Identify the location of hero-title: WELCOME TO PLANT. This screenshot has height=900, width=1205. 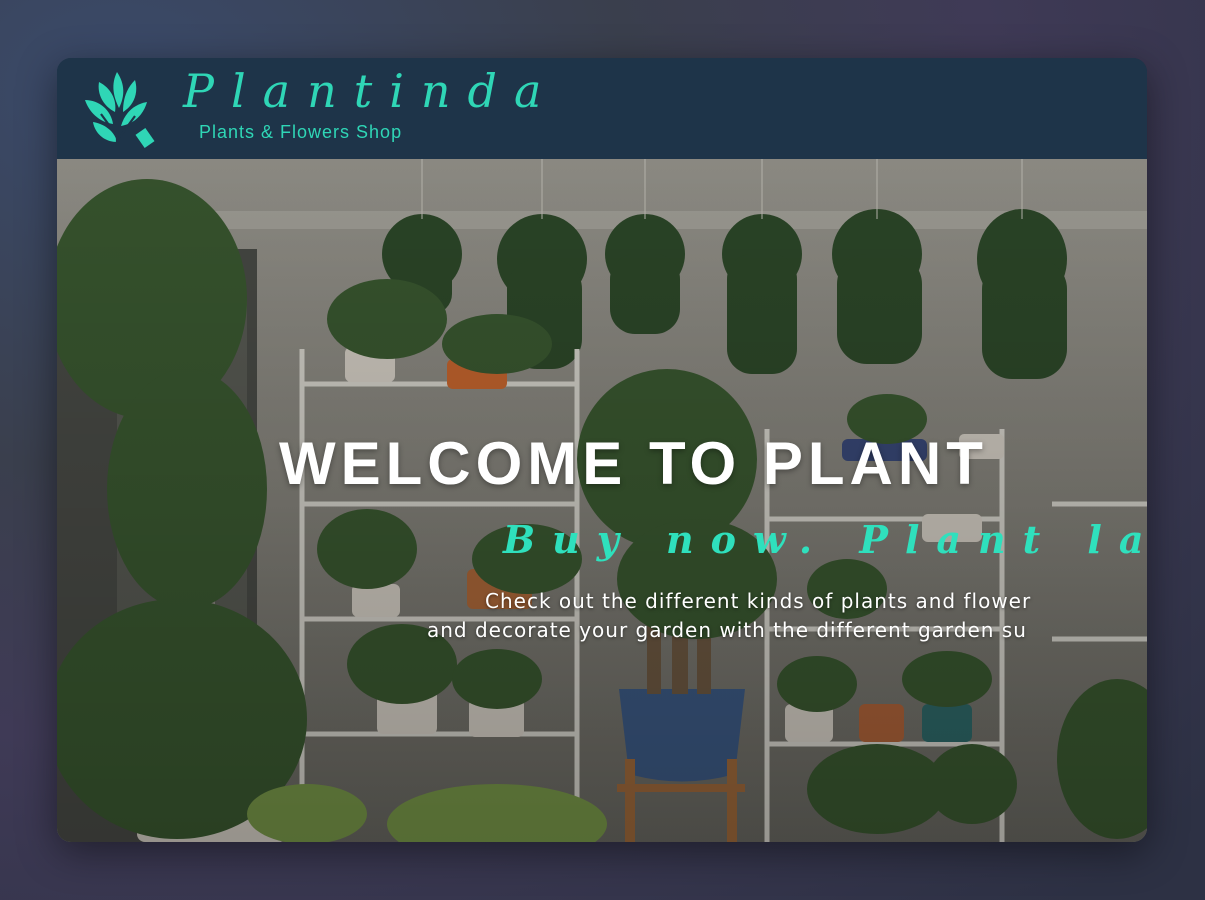
(633, 463).